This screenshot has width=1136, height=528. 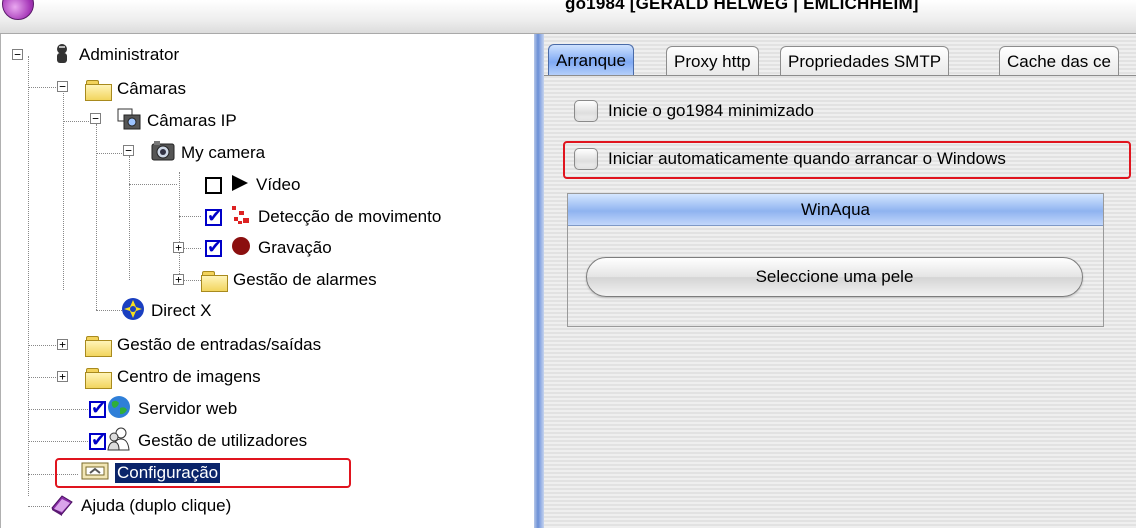 I want to click on tree-item-help: Ajuda (duplo clique), so click(x=140, y=506).